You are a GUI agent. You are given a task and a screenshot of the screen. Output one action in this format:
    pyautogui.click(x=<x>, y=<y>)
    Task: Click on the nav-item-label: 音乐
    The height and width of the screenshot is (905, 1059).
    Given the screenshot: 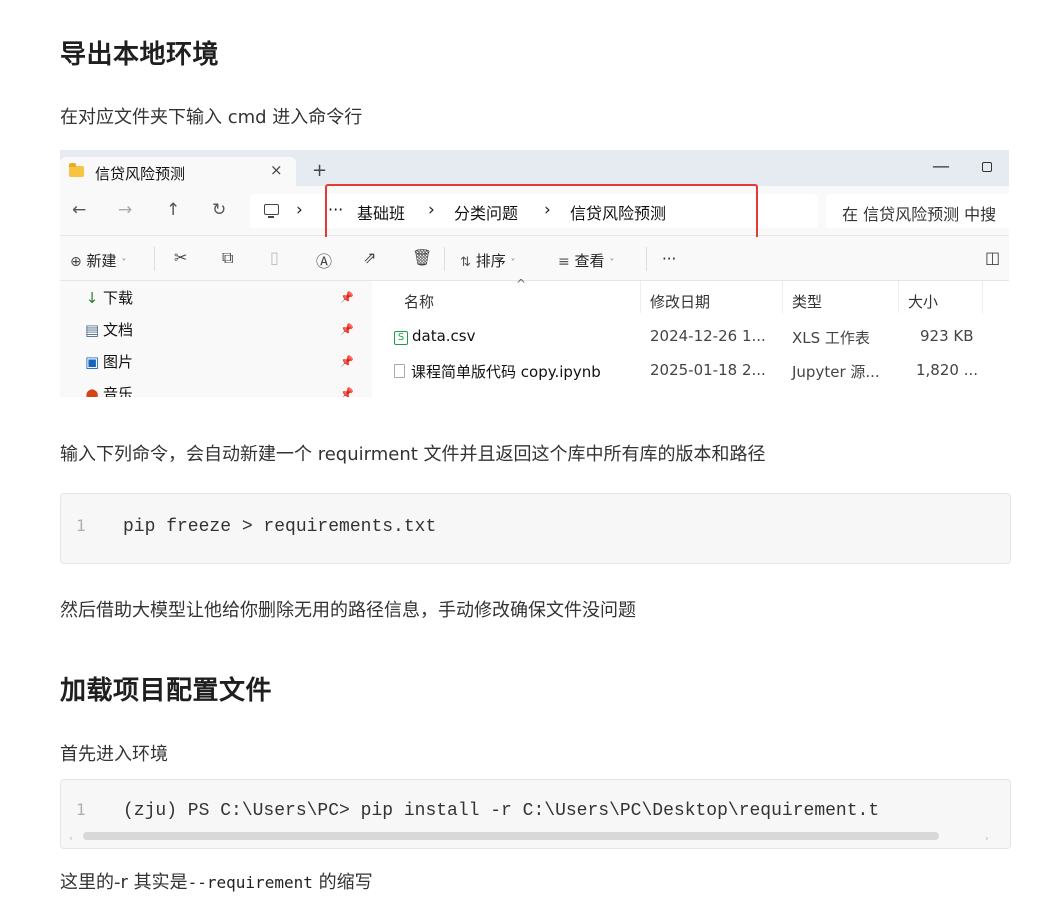 What is the action you would take?
    pyautogui.click(x=118, y=391)
    